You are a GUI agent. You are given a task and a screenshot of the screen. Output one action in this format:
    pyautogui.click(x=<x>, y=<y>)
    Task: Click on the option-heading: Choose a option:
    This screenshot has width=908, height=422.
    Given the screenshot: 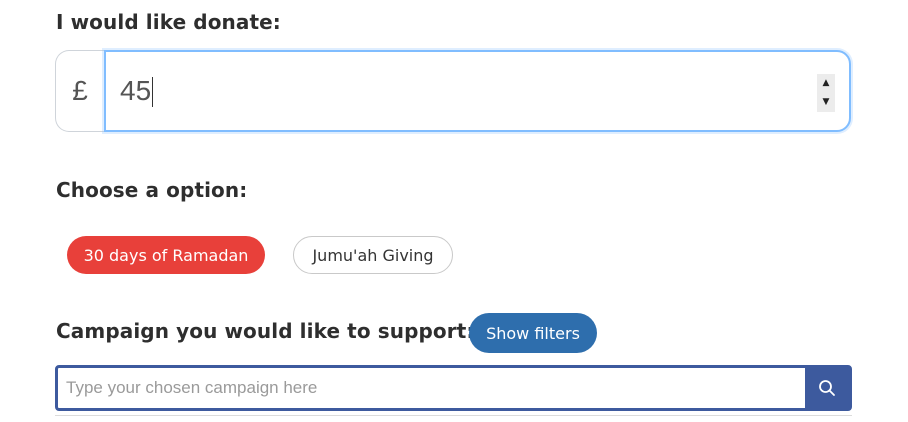 What is the action you would take?
    pyautogui.click(x=152, y=190)
    